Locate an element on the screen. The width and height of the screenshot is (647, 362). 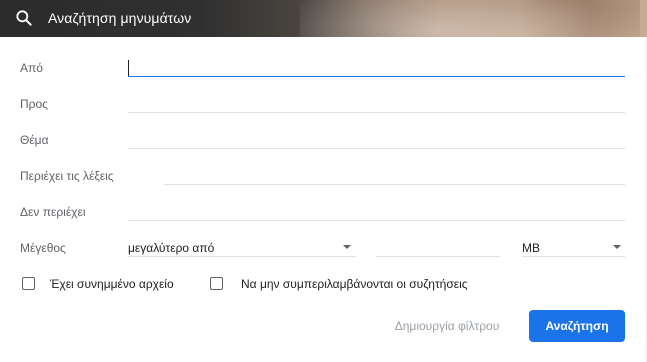
subject-field is located at coordinates (376, 148).